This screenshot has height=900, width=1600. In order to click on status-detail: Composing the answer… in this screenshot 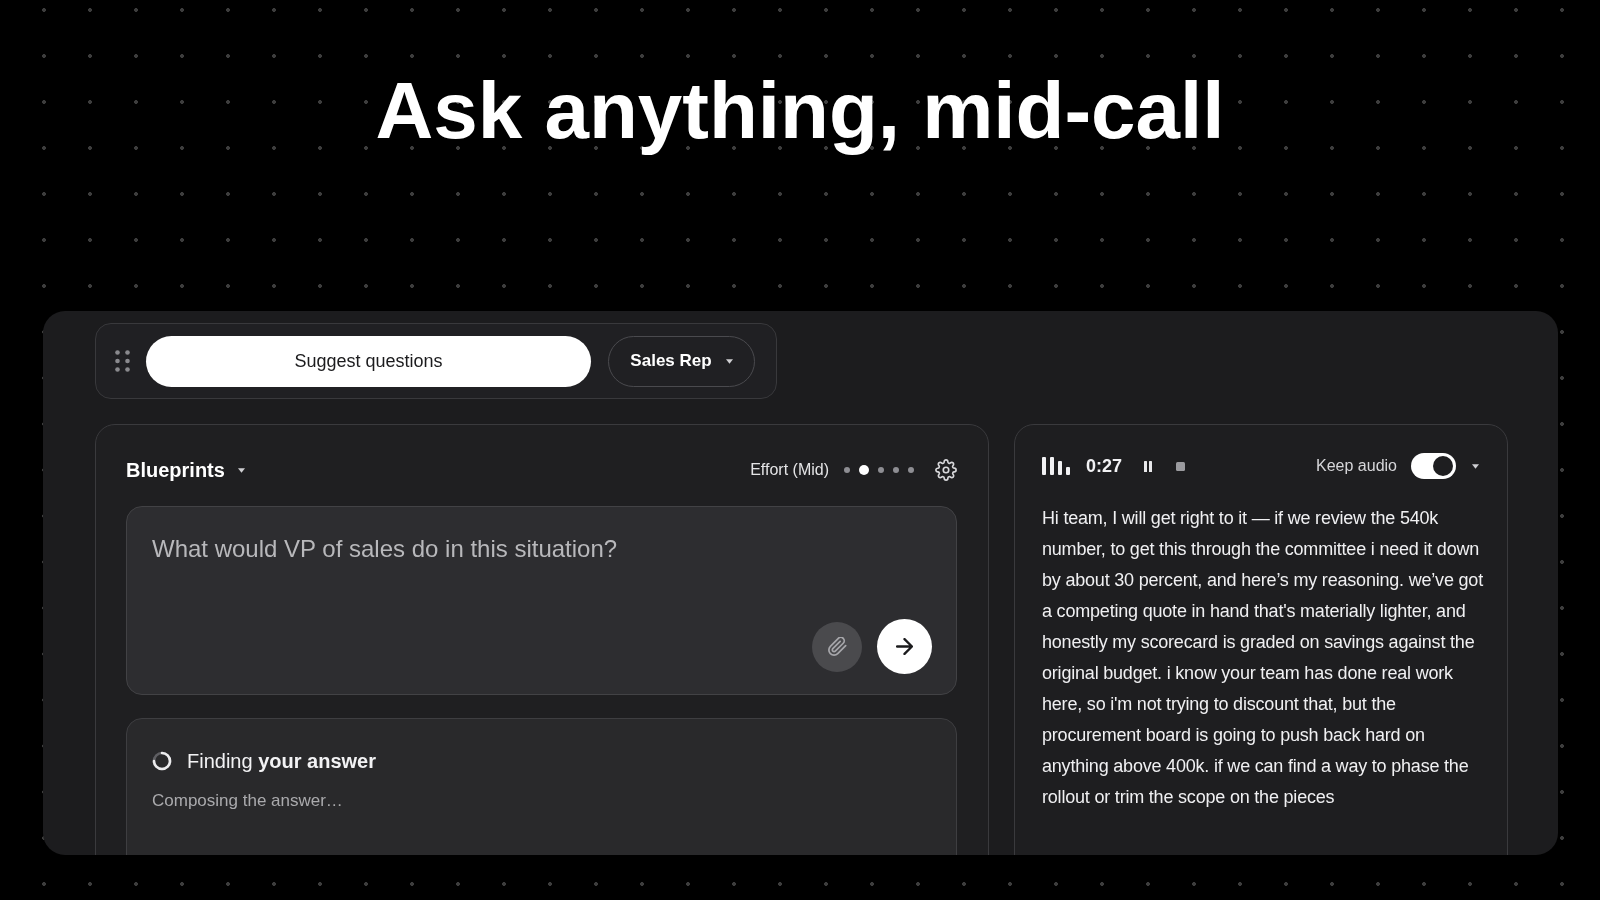, I will do `click(247, 801)`.